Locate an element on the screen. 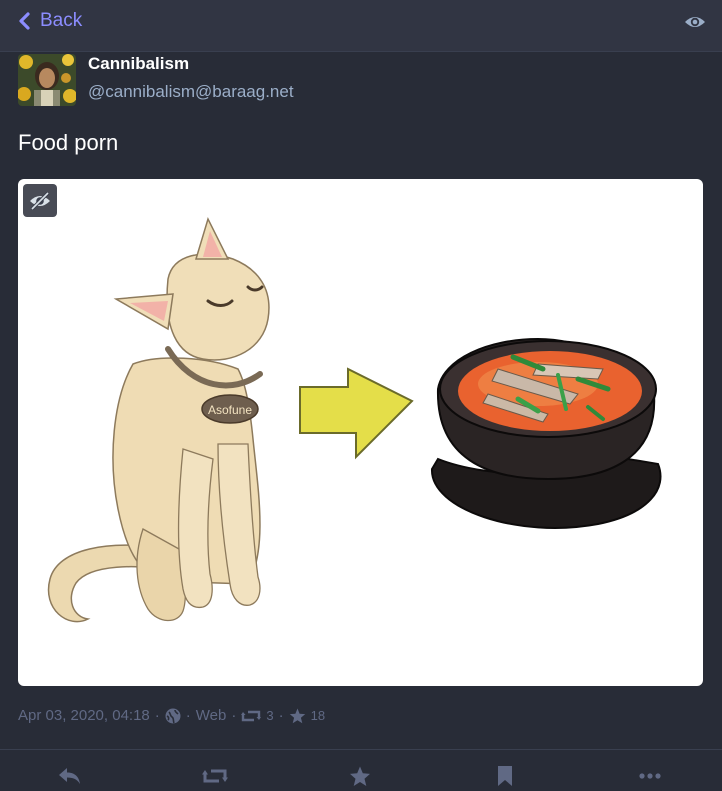 This screenshot has height=791, width=722. ellipsis-icon is located at coordinates (650, 776).